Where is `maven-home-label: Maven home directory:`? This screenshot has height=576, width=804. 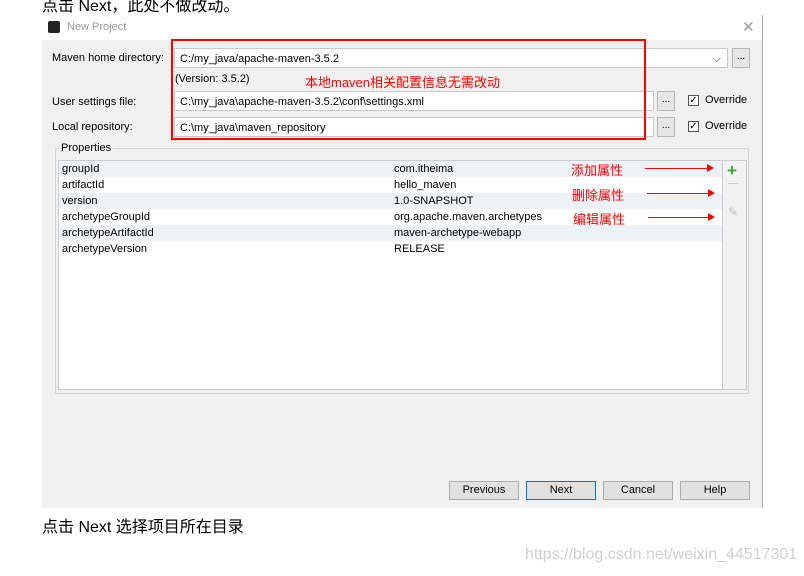
maven-home-label: Maven home directory: is located at coordinates (108, 58).